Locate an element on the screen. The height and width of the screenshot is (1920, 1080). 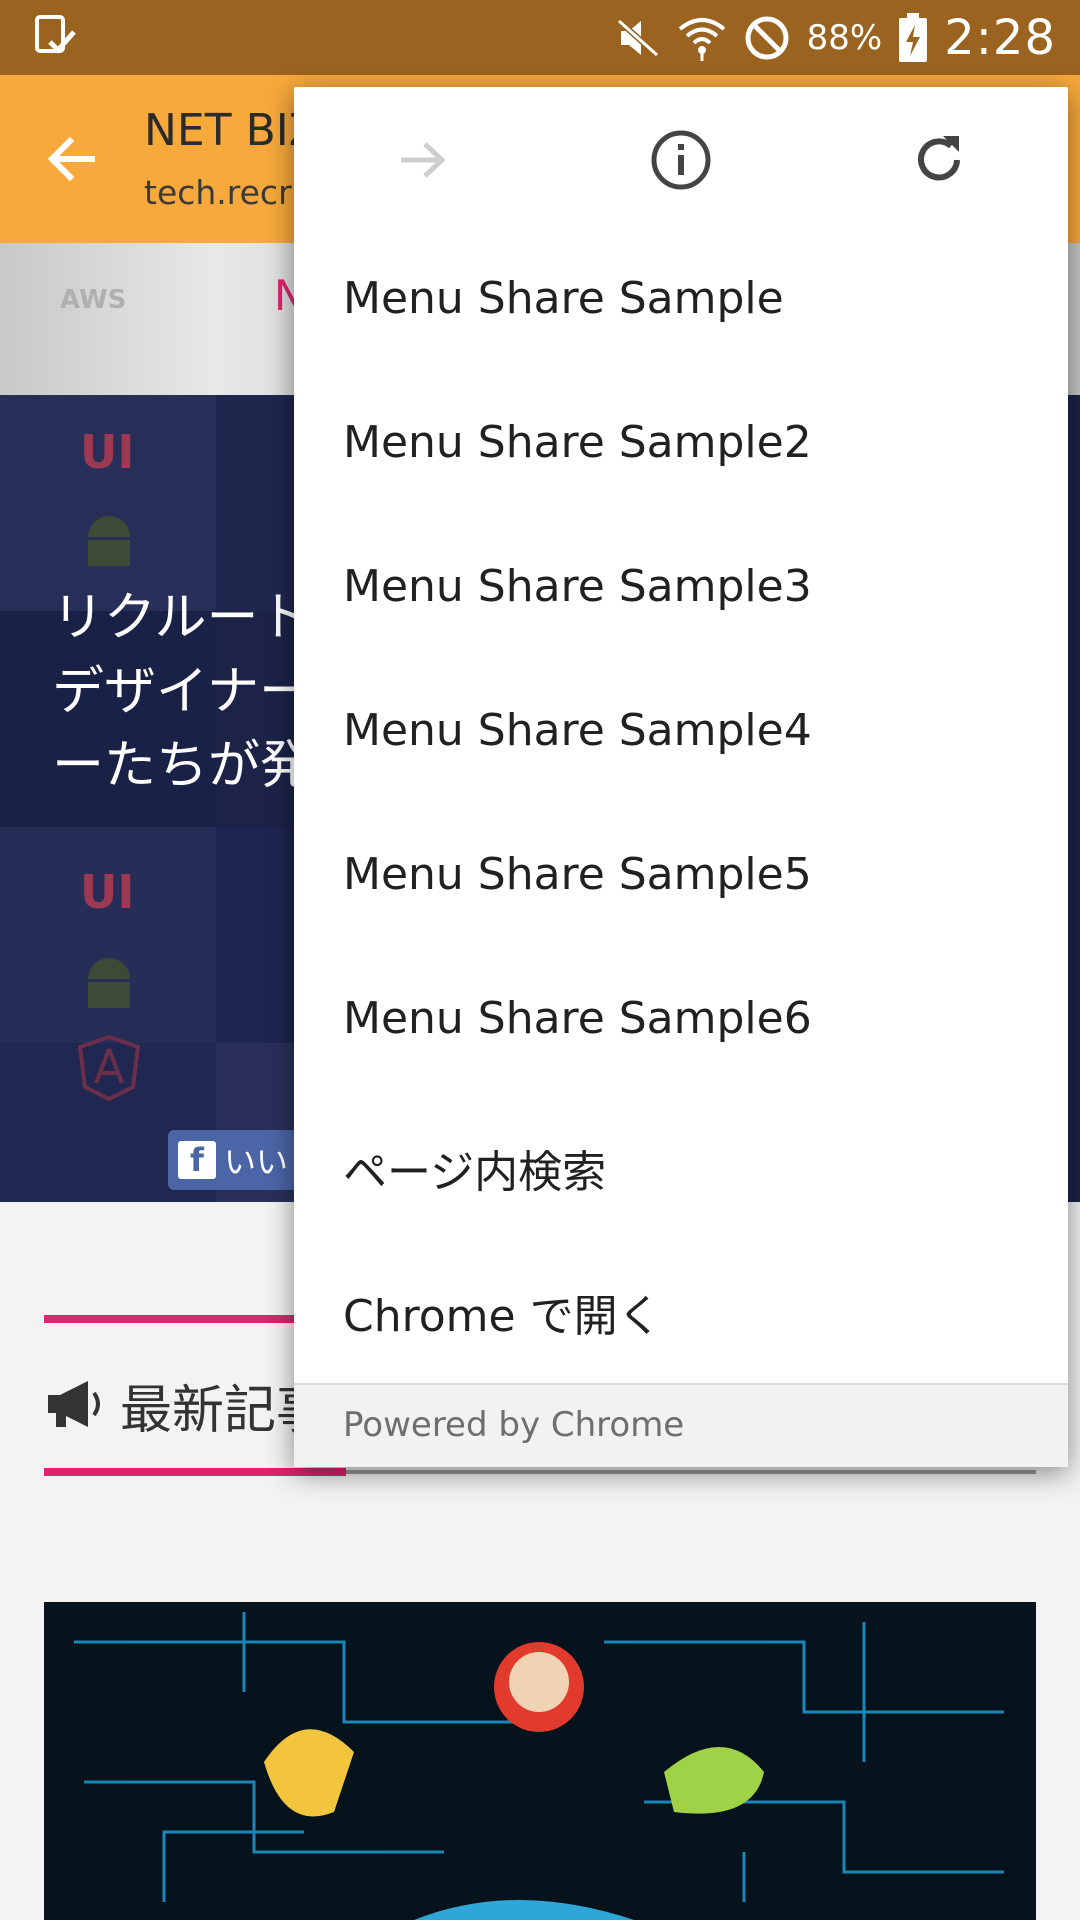
info-icon is located at coordinates (681, 160).